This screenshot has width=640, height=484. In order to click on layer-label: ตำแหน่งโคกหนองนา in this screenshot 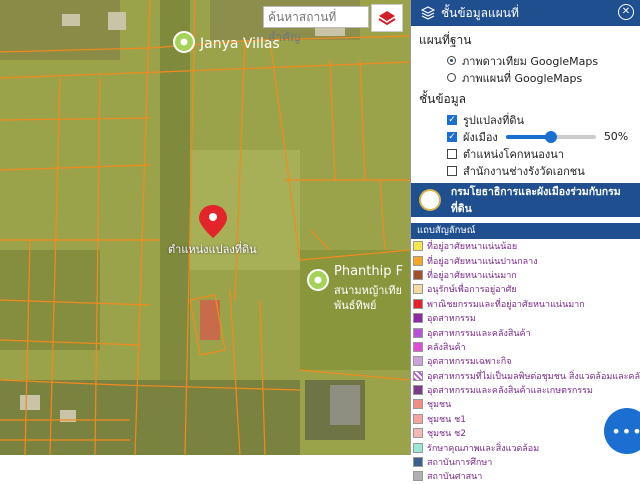, I will do `click(513, 154)`.